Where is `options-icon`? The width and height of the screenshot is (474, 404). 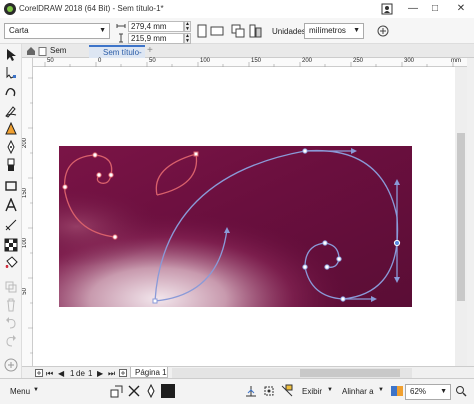 options-icon is located at coordinates (383, 31).